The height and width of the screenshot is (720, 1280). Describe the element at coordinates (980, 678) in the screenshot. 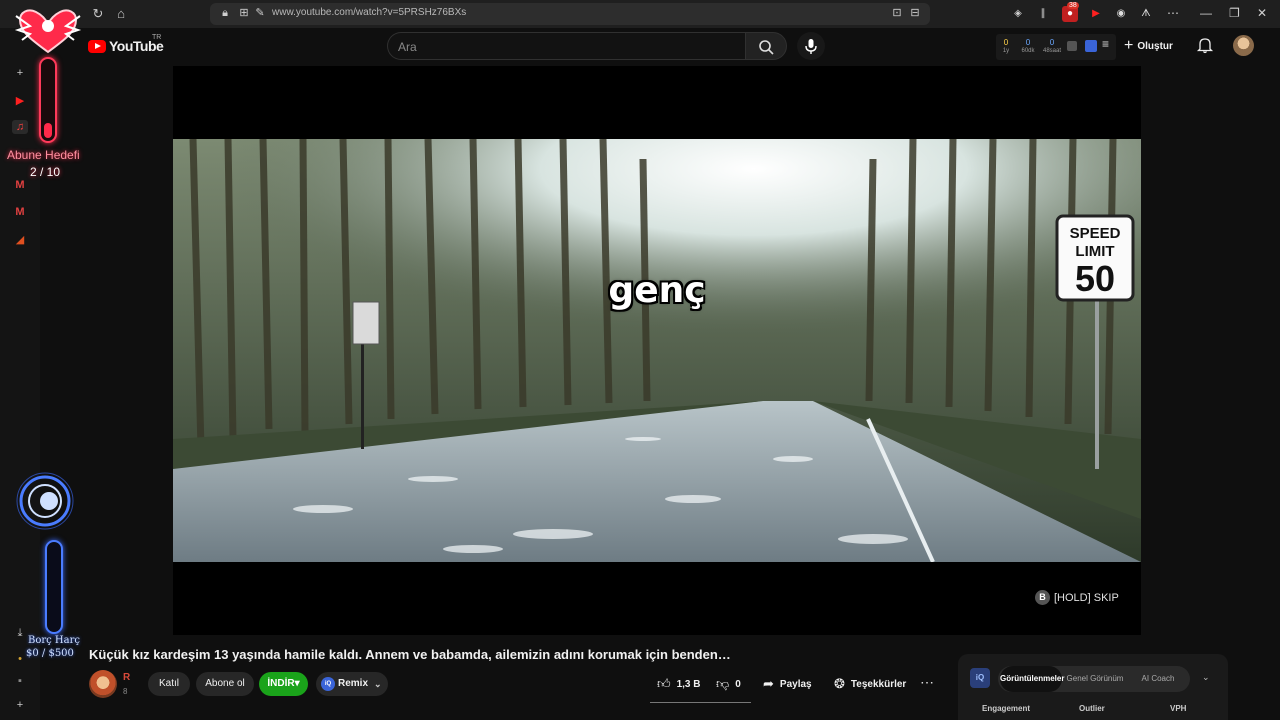

I see `iq-logo-icon: iQ` at that location.